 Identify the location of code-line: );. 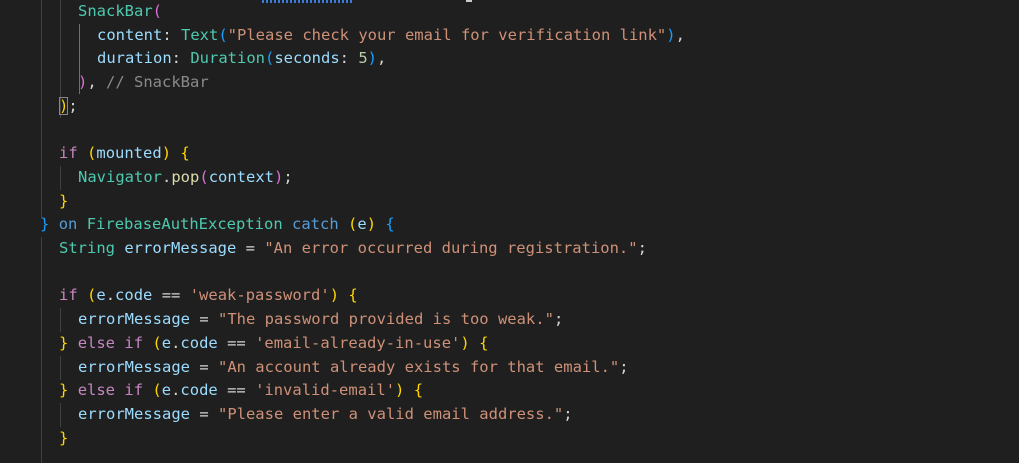
(68, 106).